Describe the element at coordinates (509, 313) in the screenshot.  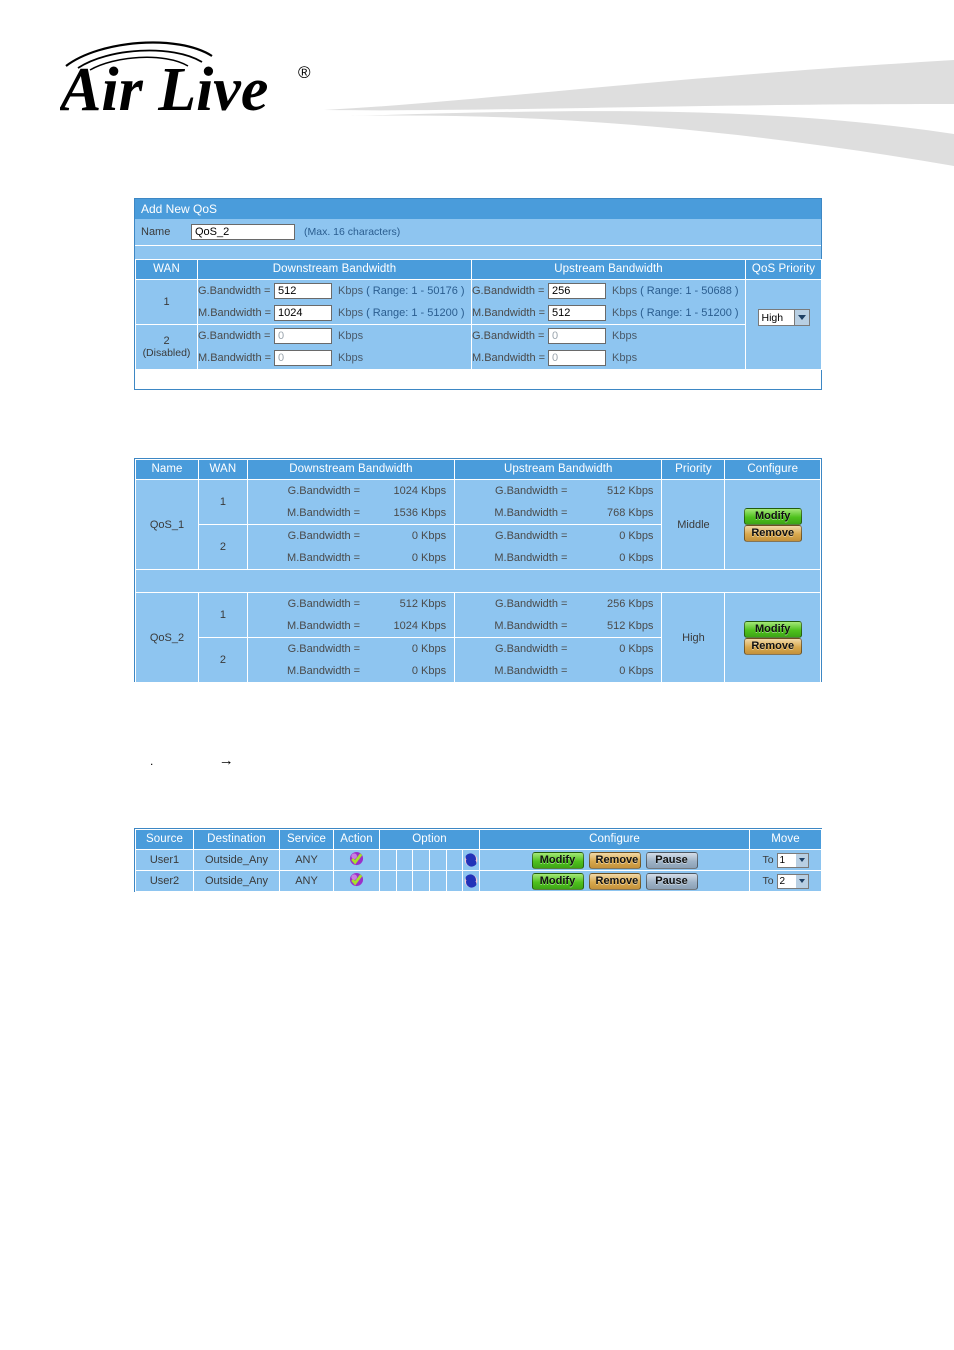
I see `wan1-us-m-label: M.Bandwidth =` at that location.